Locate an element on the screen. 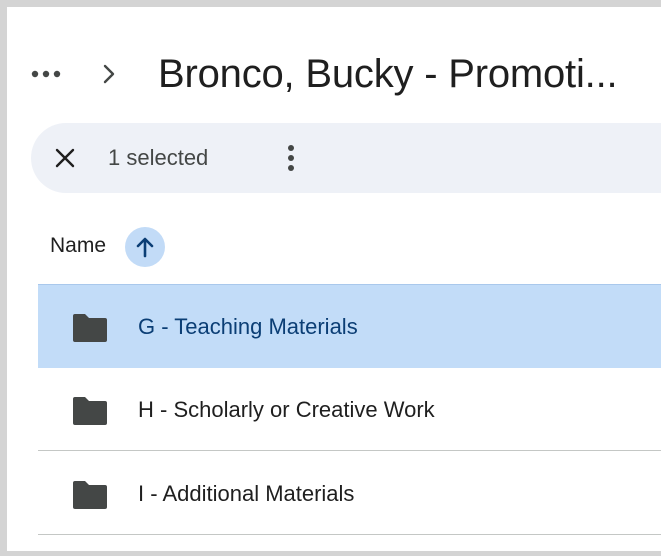  file-name: H - Scholarly or Creative Work is located at coordinates (286, 409).